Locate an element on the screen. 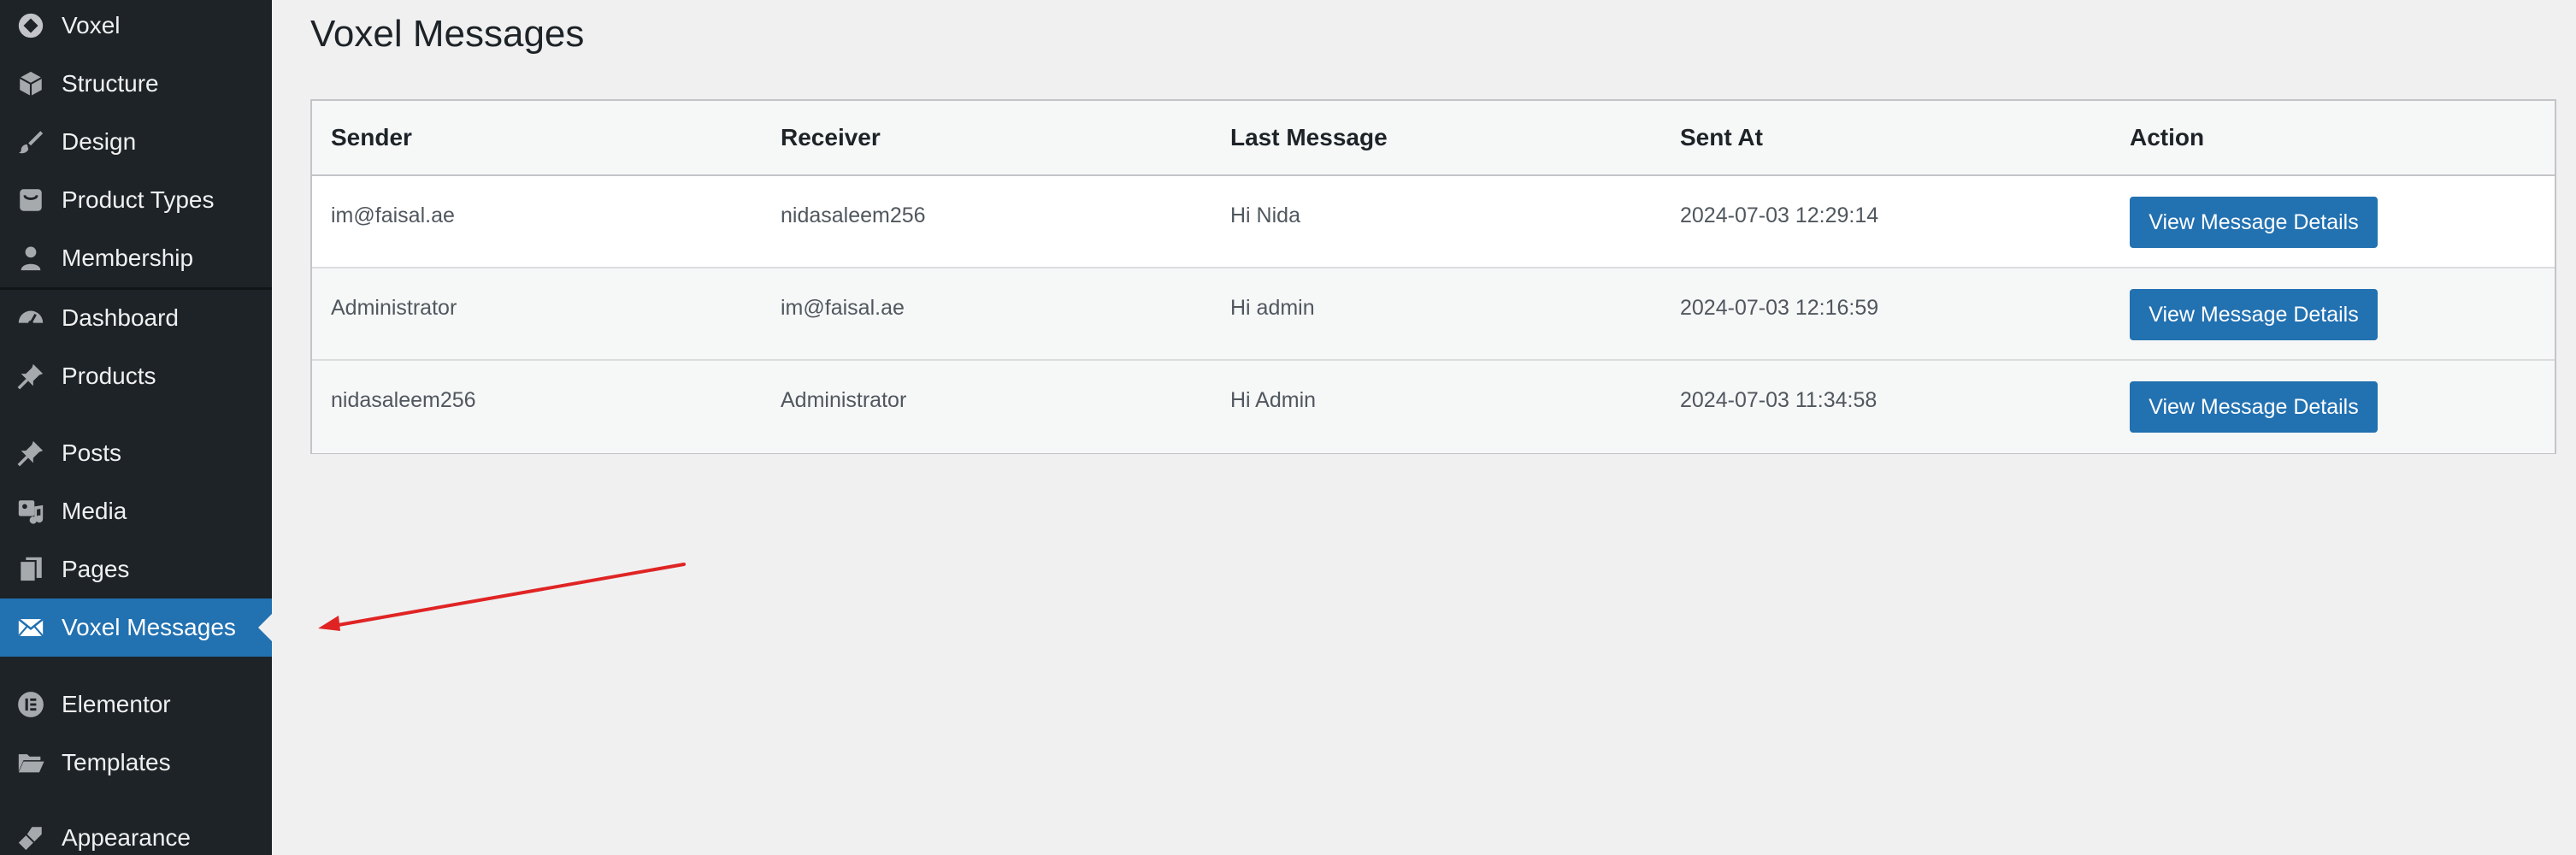 The image size is (2576, 855). sidebar-item-label: Voxel is located at coordinates (91, 25).